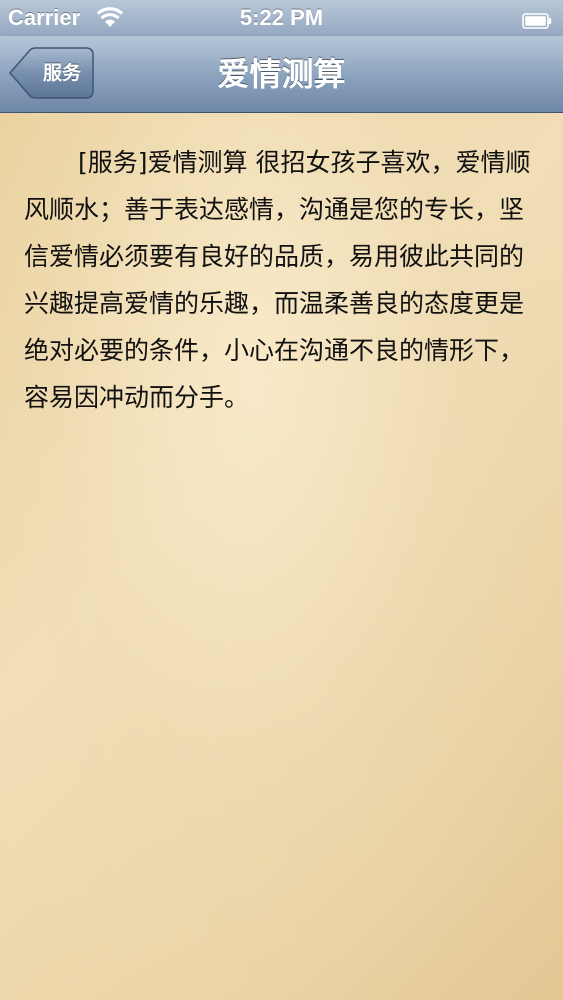 Image resolution: width=563 pixels, height=1000 pixels. What do you see at coordinates (537, 19) in the screenshot?
I see `battery-icon` at bounding box center [537, 19].